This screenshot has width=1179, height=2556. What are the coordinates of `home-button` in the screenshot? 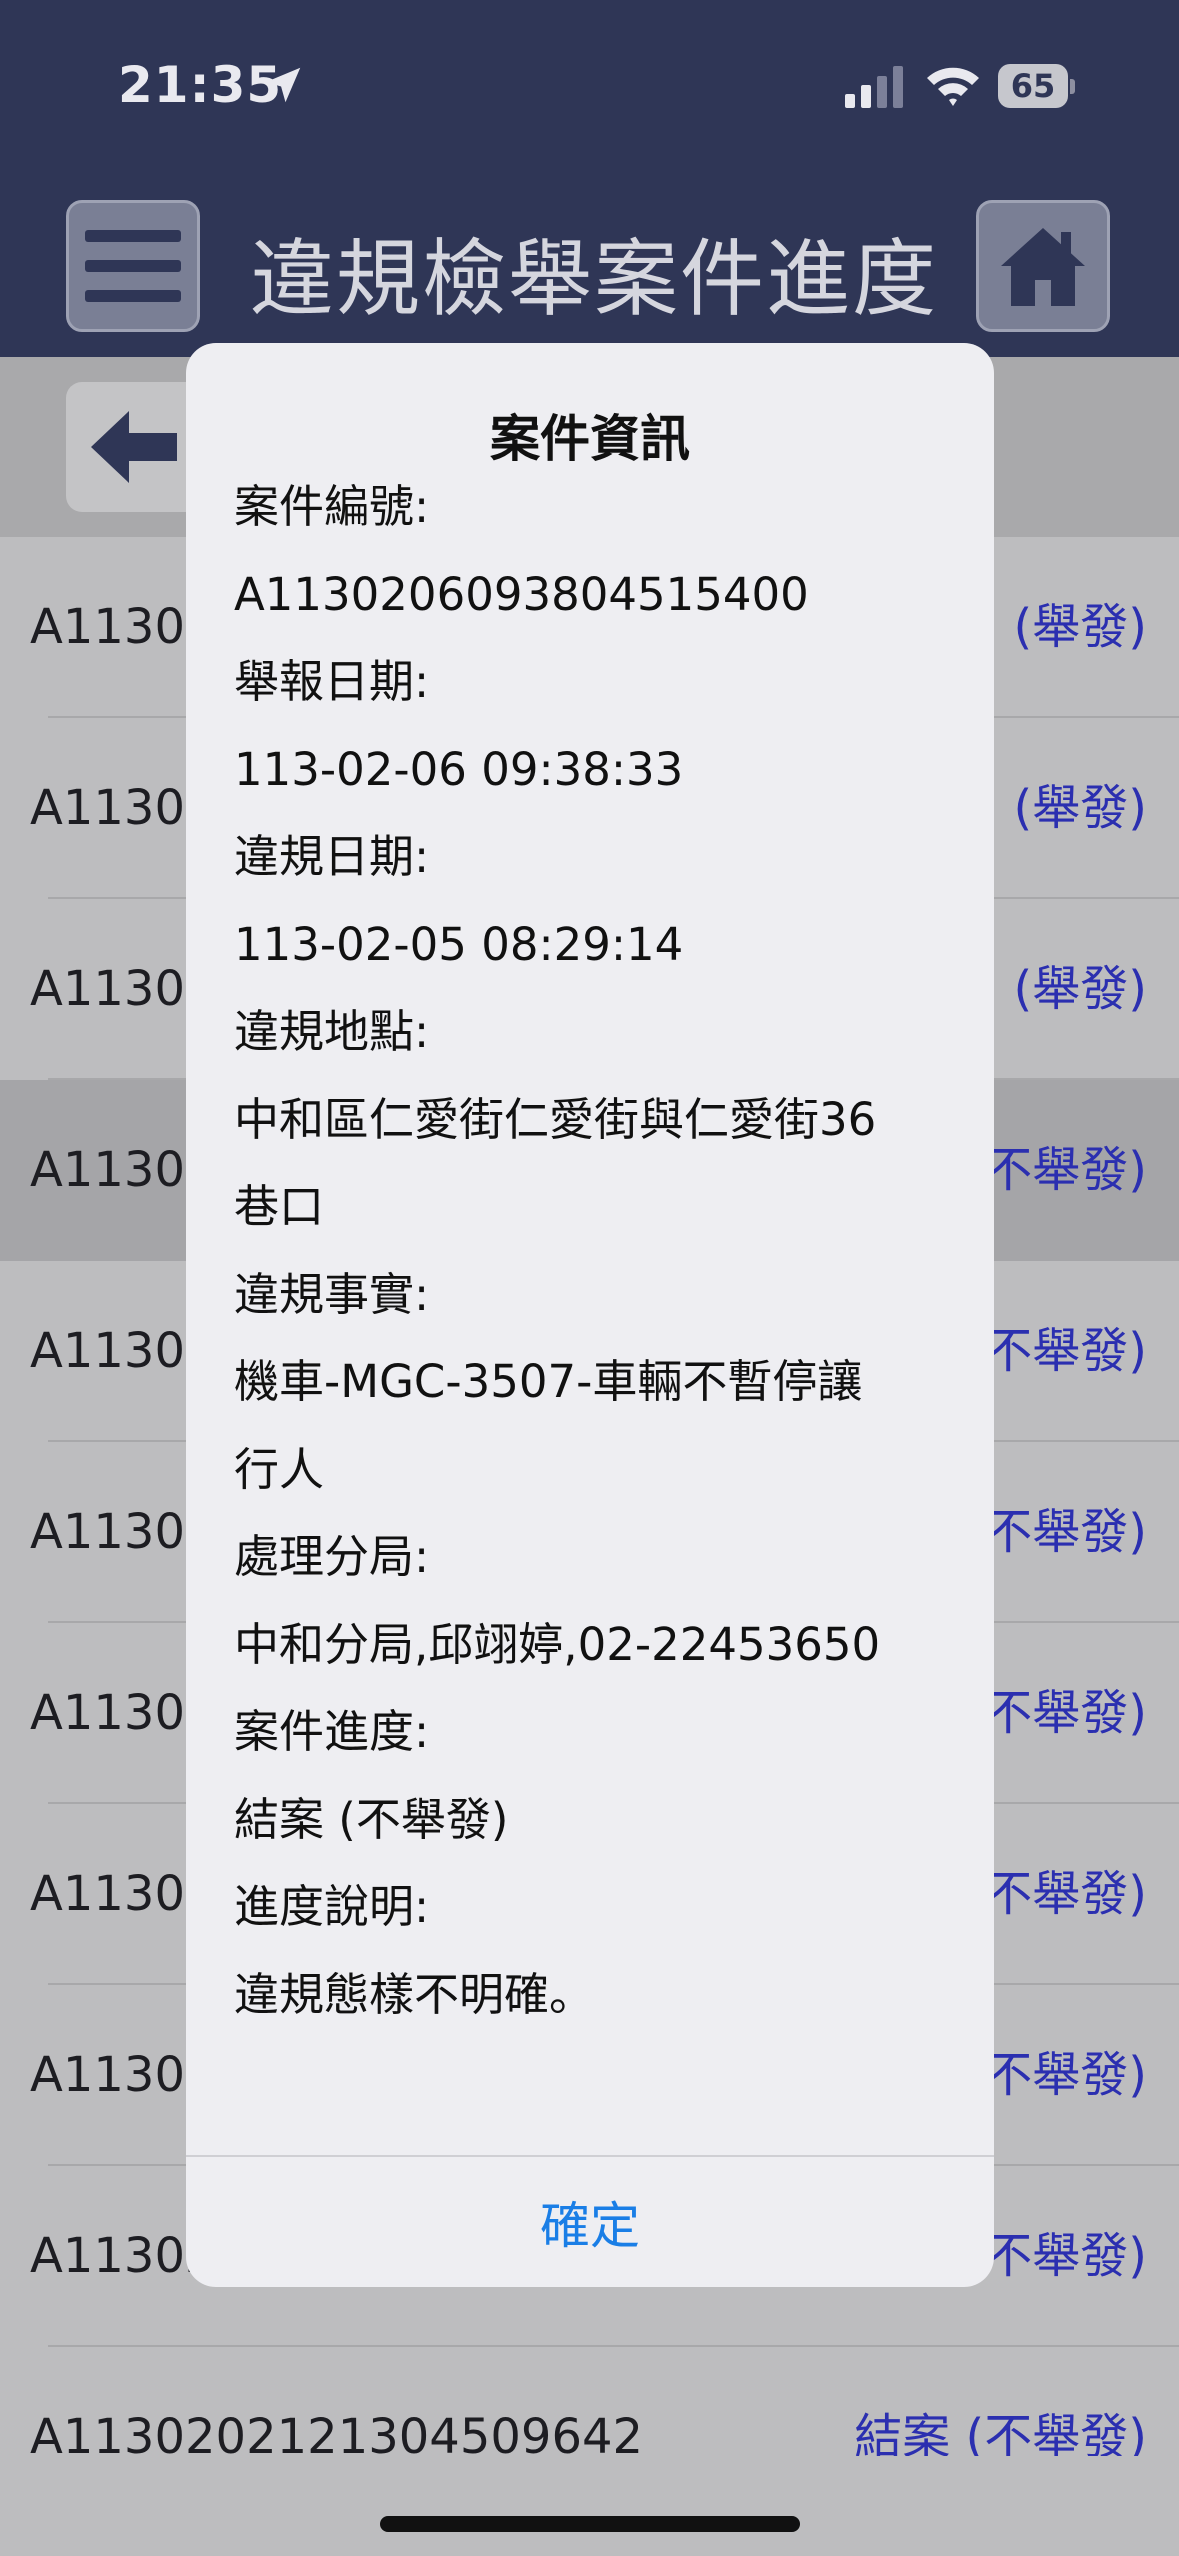 It's located at (1043, 266).